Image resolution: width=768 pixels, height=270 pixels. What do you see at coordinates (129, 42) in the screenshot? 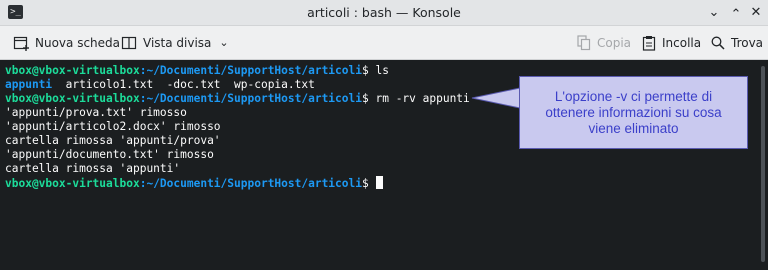
I see `split-view-icon` at bounding box center [129, 42].